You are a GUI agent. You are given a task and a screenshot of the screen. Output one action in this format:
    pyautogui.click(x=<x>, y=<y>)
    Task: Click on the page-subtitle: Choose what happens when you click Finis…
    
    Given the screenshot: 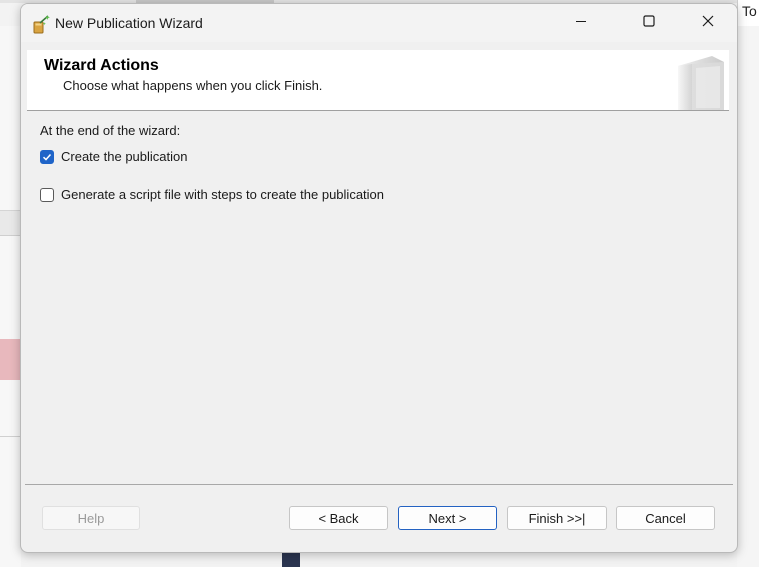 What is the action you would take?
    pyautogui.click(x=193, y=85)
    